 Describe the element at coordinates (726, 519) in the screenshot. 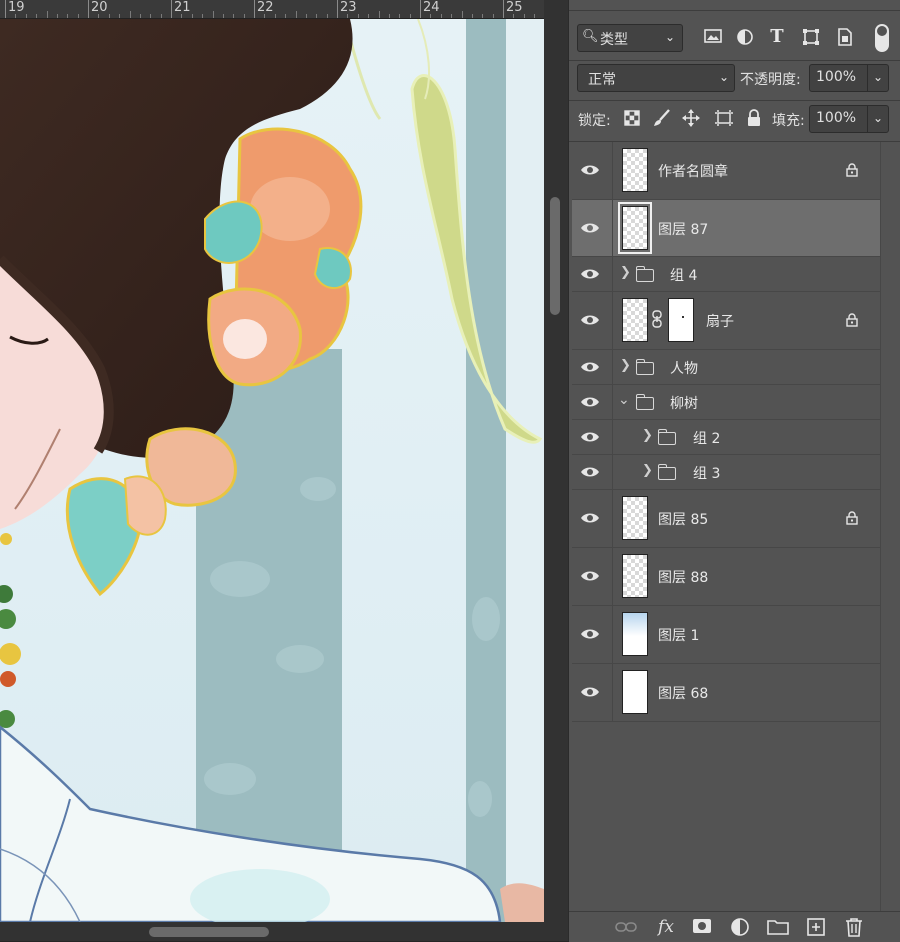

I see `layer-row: 图层 85` at that location.